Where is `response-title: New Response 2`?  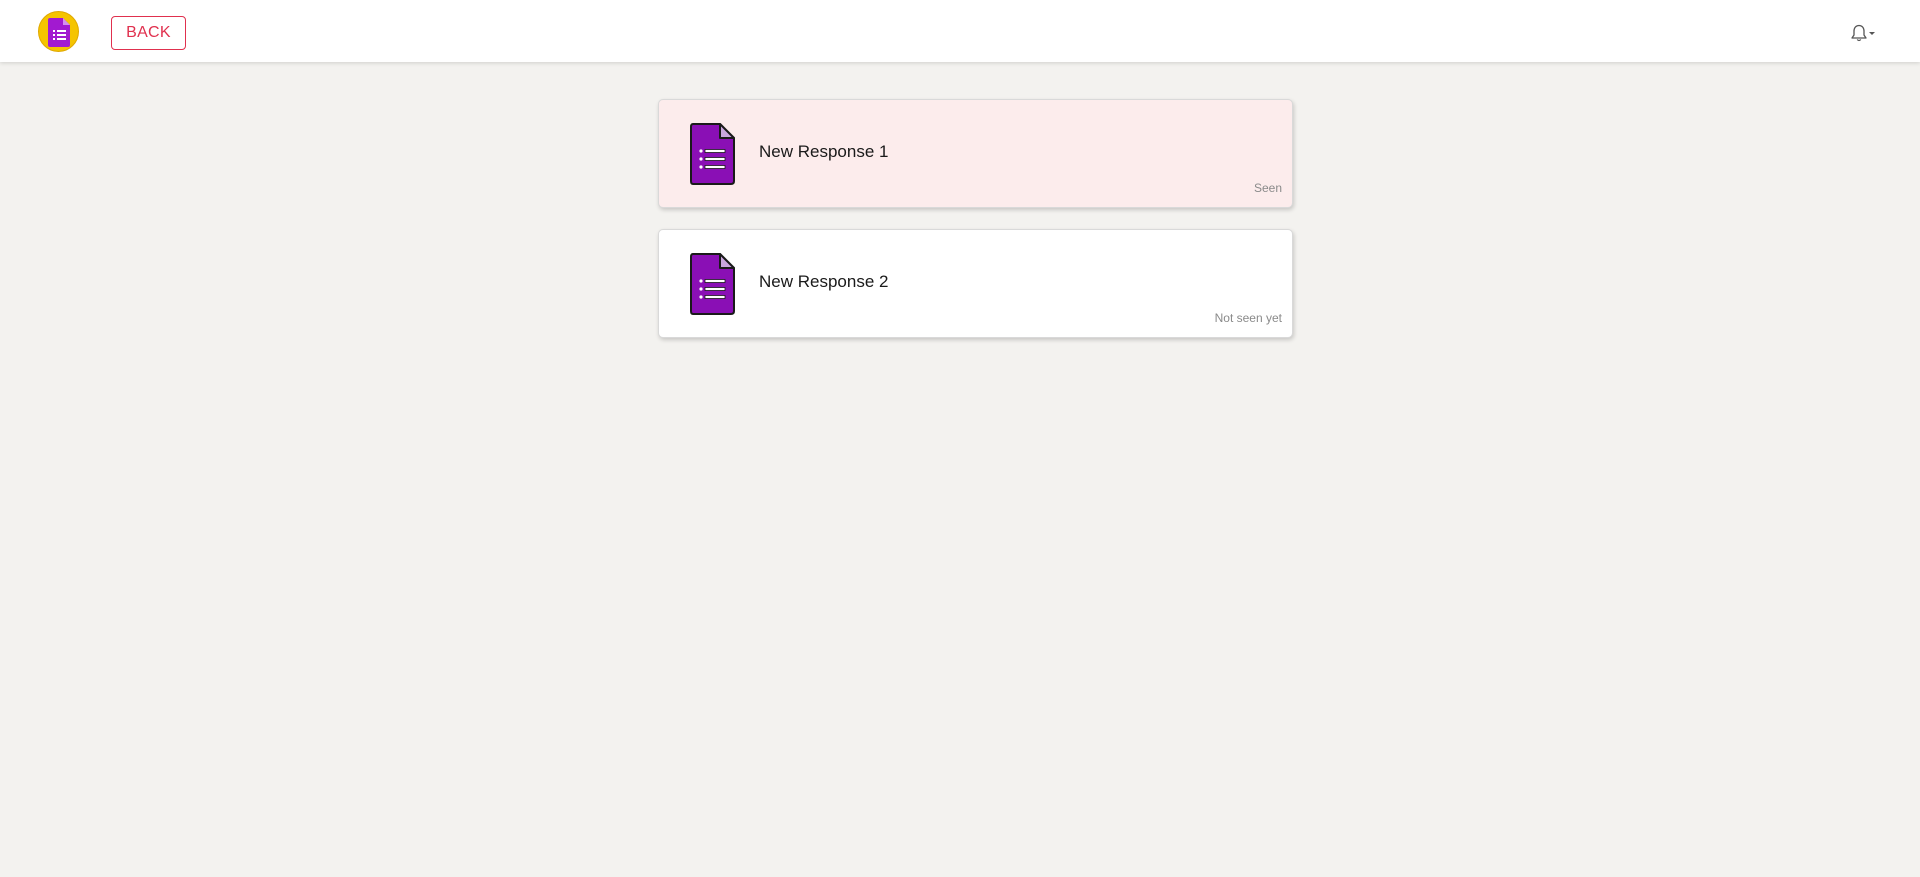
response-title: New Response 2 is located at coordinates (824, 281).